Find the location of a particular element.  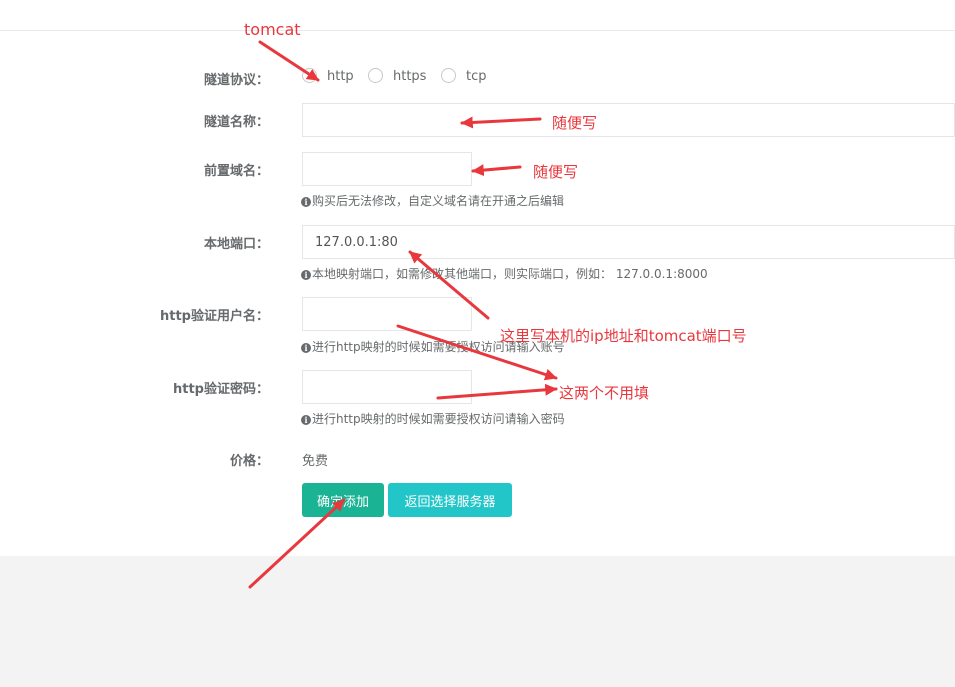

arrow-port is located at coordinates (449, 285).